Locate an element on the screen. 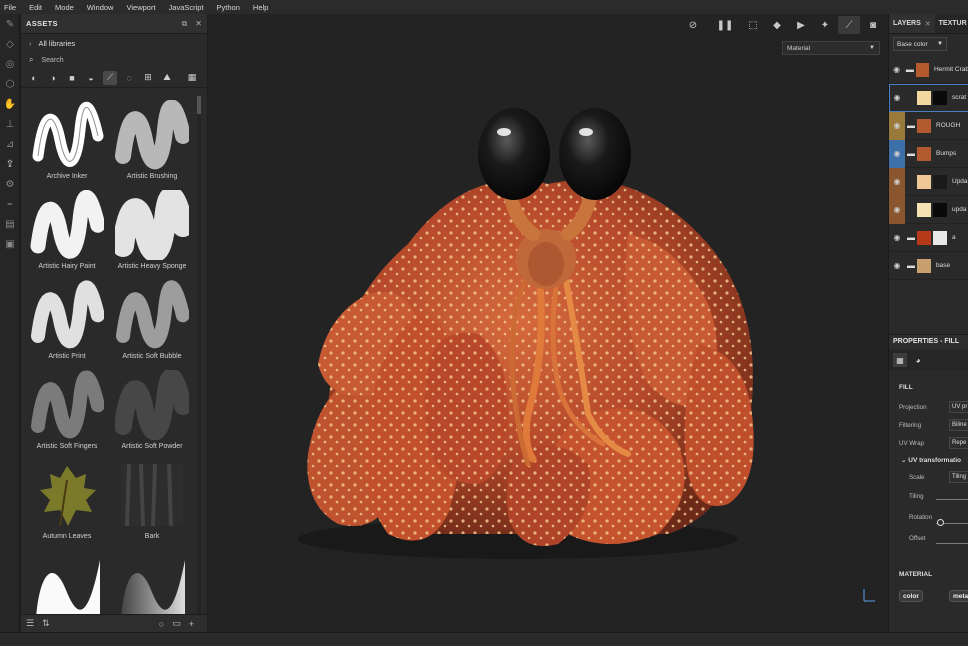 The image size is (968, 646). add-icon: + is located at coordinates (191, 624).